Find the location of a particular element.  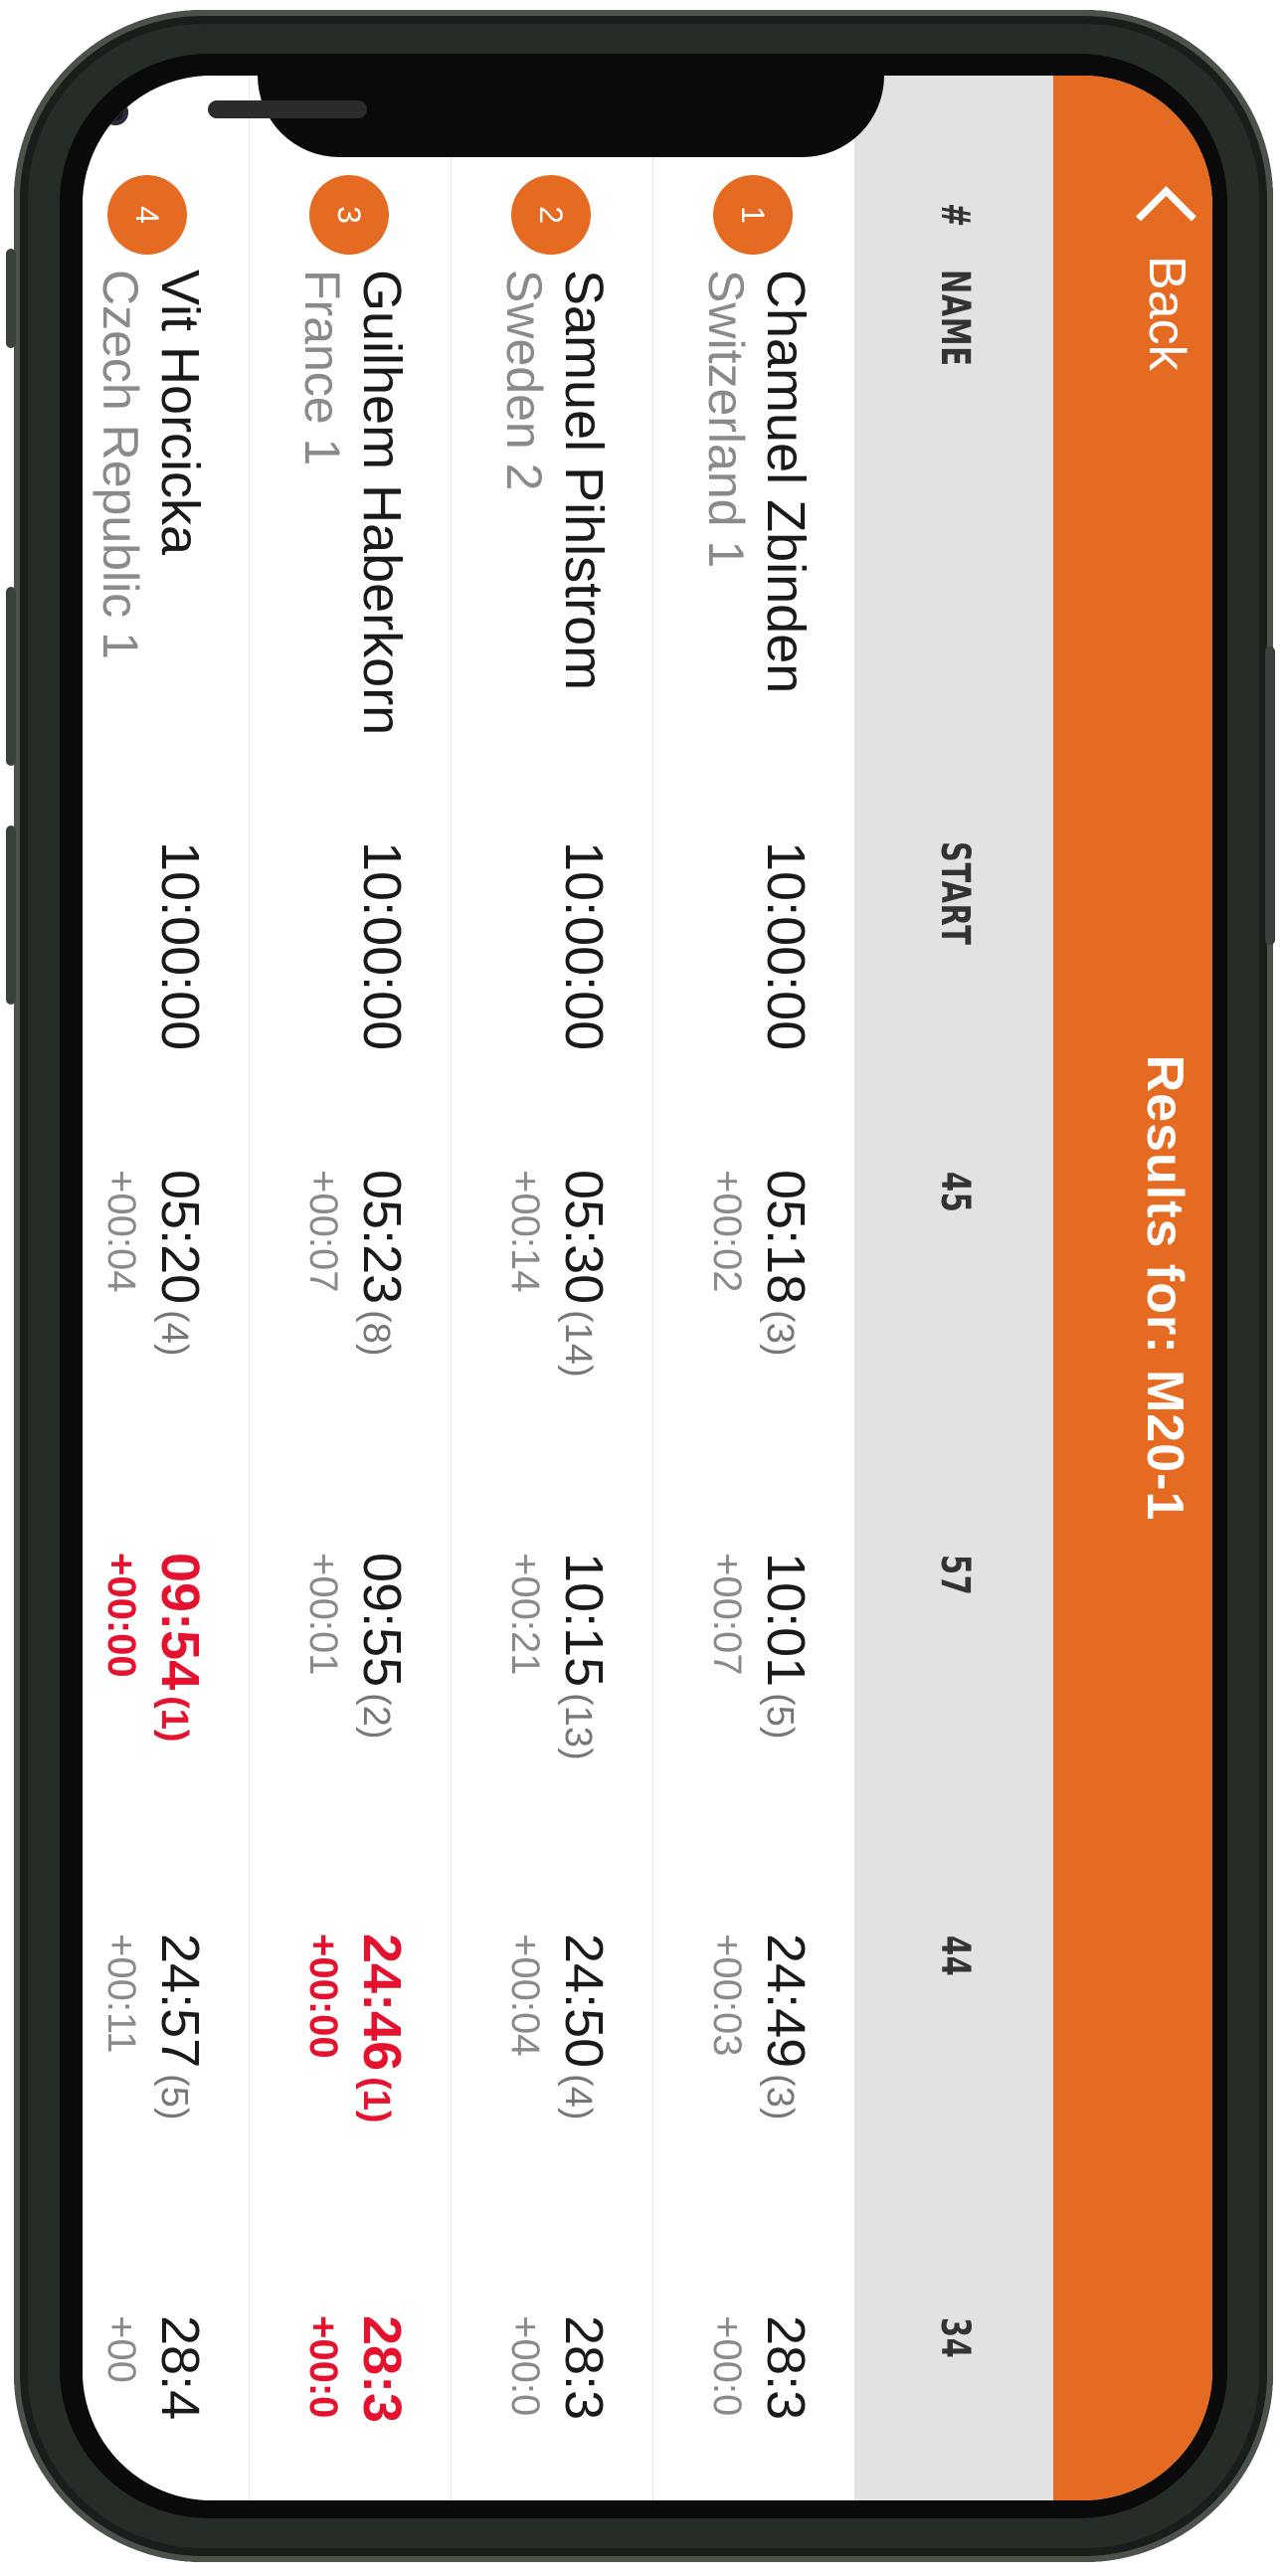

split-cell: 24:50 (4) +00:04 is located at coordinates (558, 2026).